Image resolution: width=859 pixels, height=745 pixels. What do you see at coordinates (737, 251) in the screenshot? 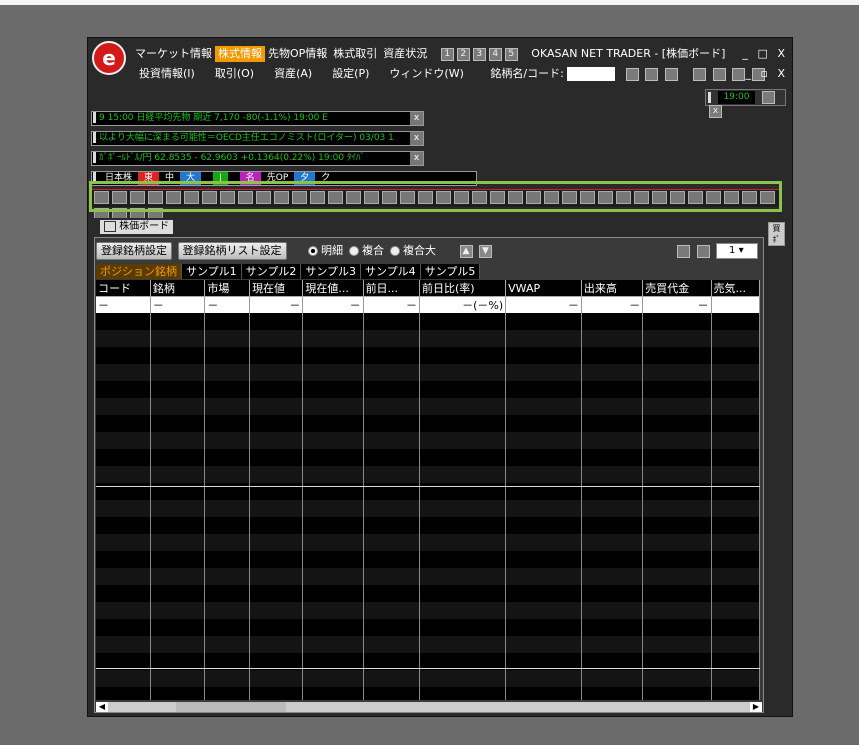
I see `page-select: 1 ▾` at bounding box center [737, 251].